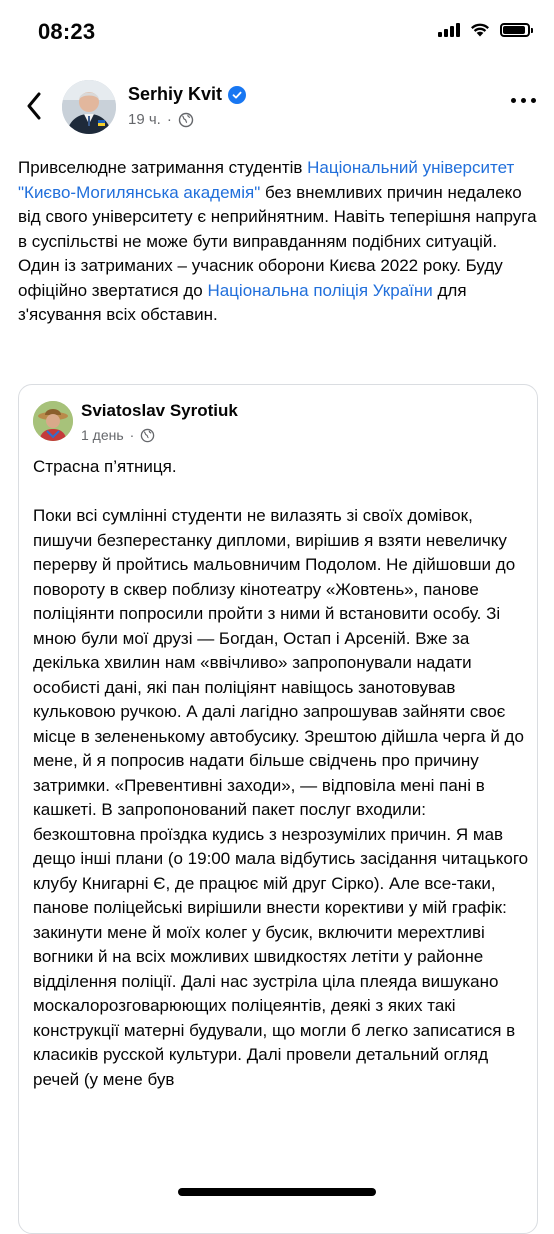 Image resolution: width=554 pixels, height=1234 pixels. I want to click on back-button, so click(34, 106).